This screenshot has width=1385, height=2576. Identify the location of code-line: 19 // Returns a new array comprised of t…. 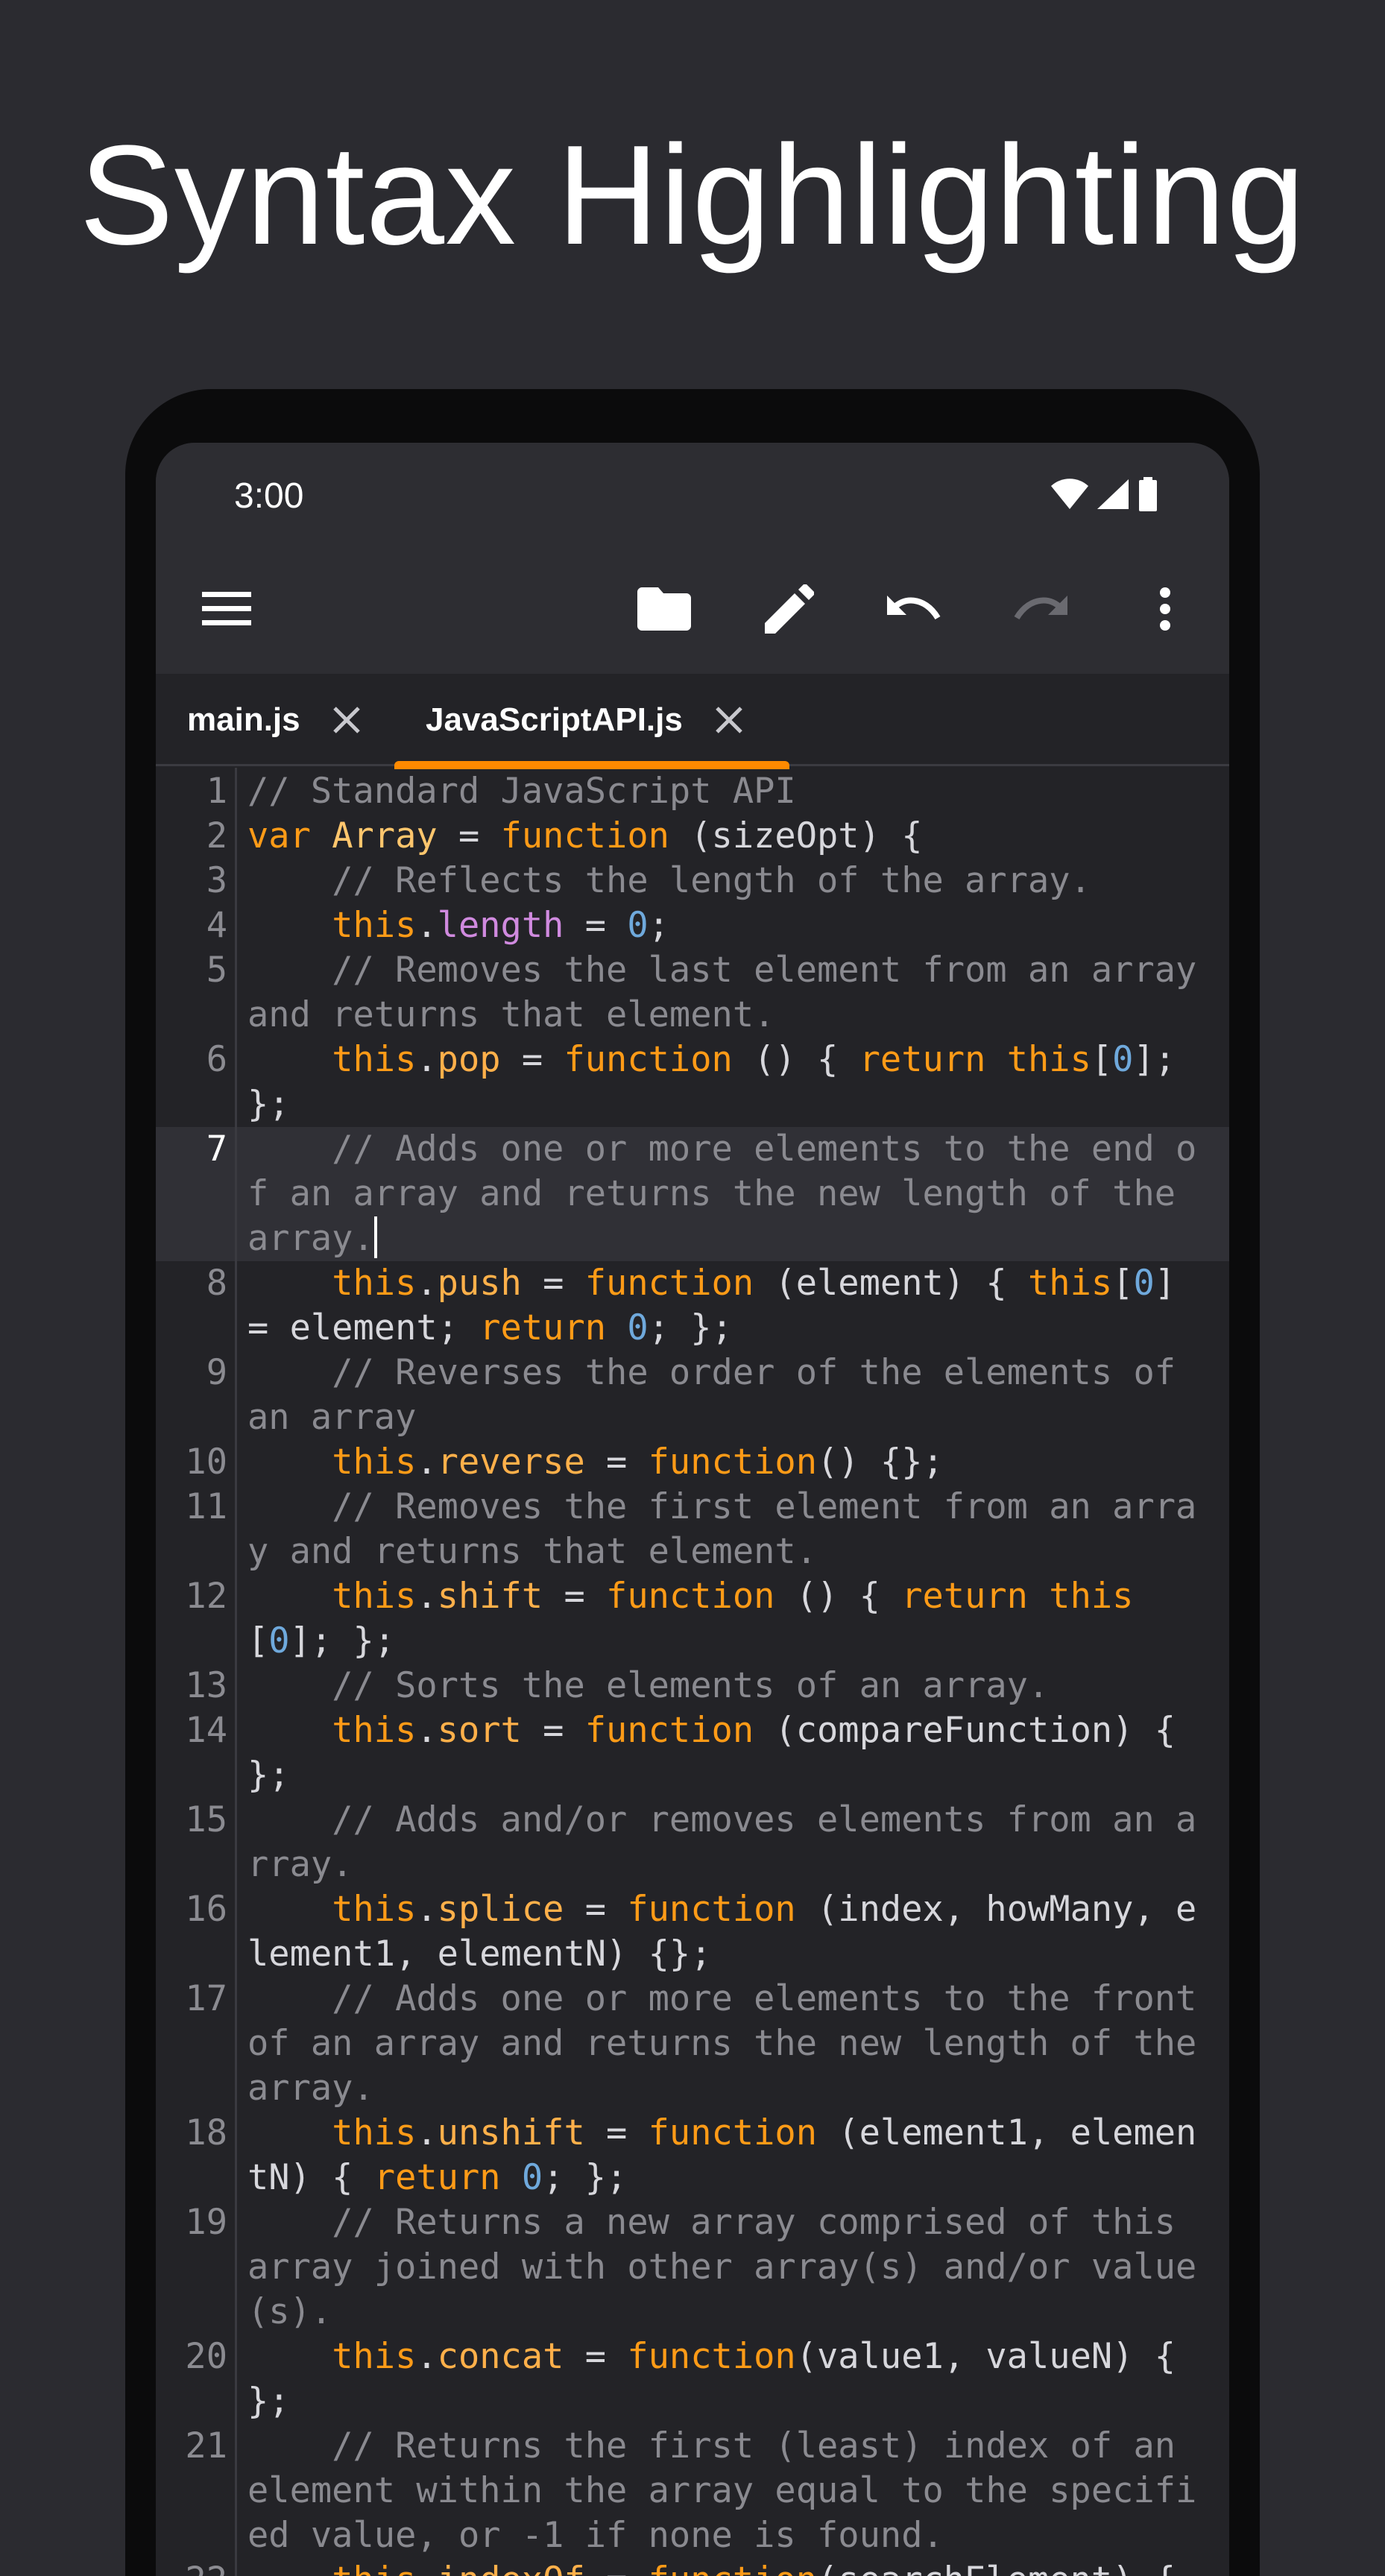
(692, 2267).